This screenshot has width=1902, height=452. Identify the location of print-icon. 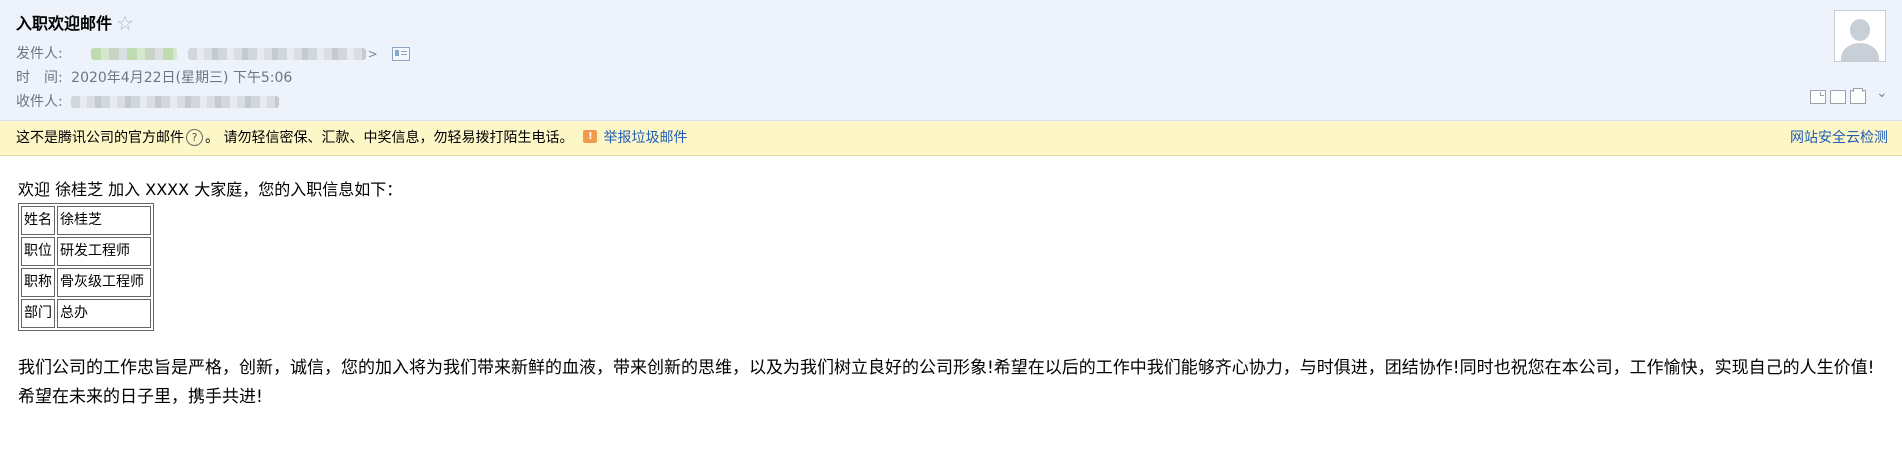
(1858, 96).